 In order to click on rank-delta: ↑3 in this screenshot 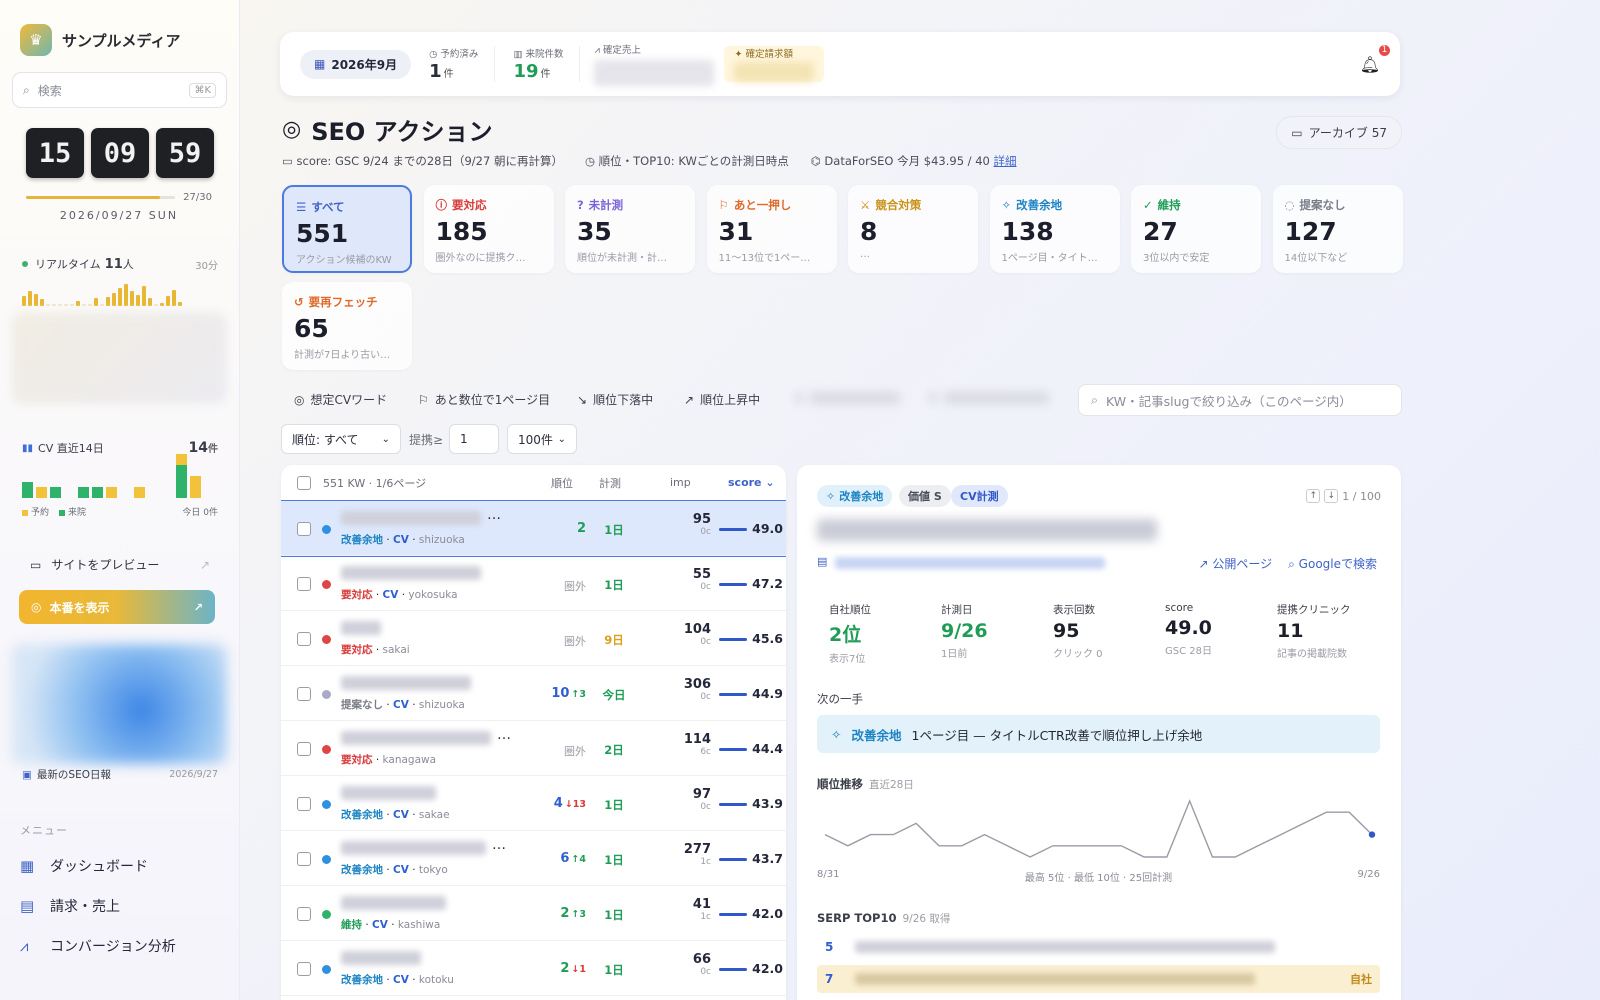, I will do `click(578, 914)`.